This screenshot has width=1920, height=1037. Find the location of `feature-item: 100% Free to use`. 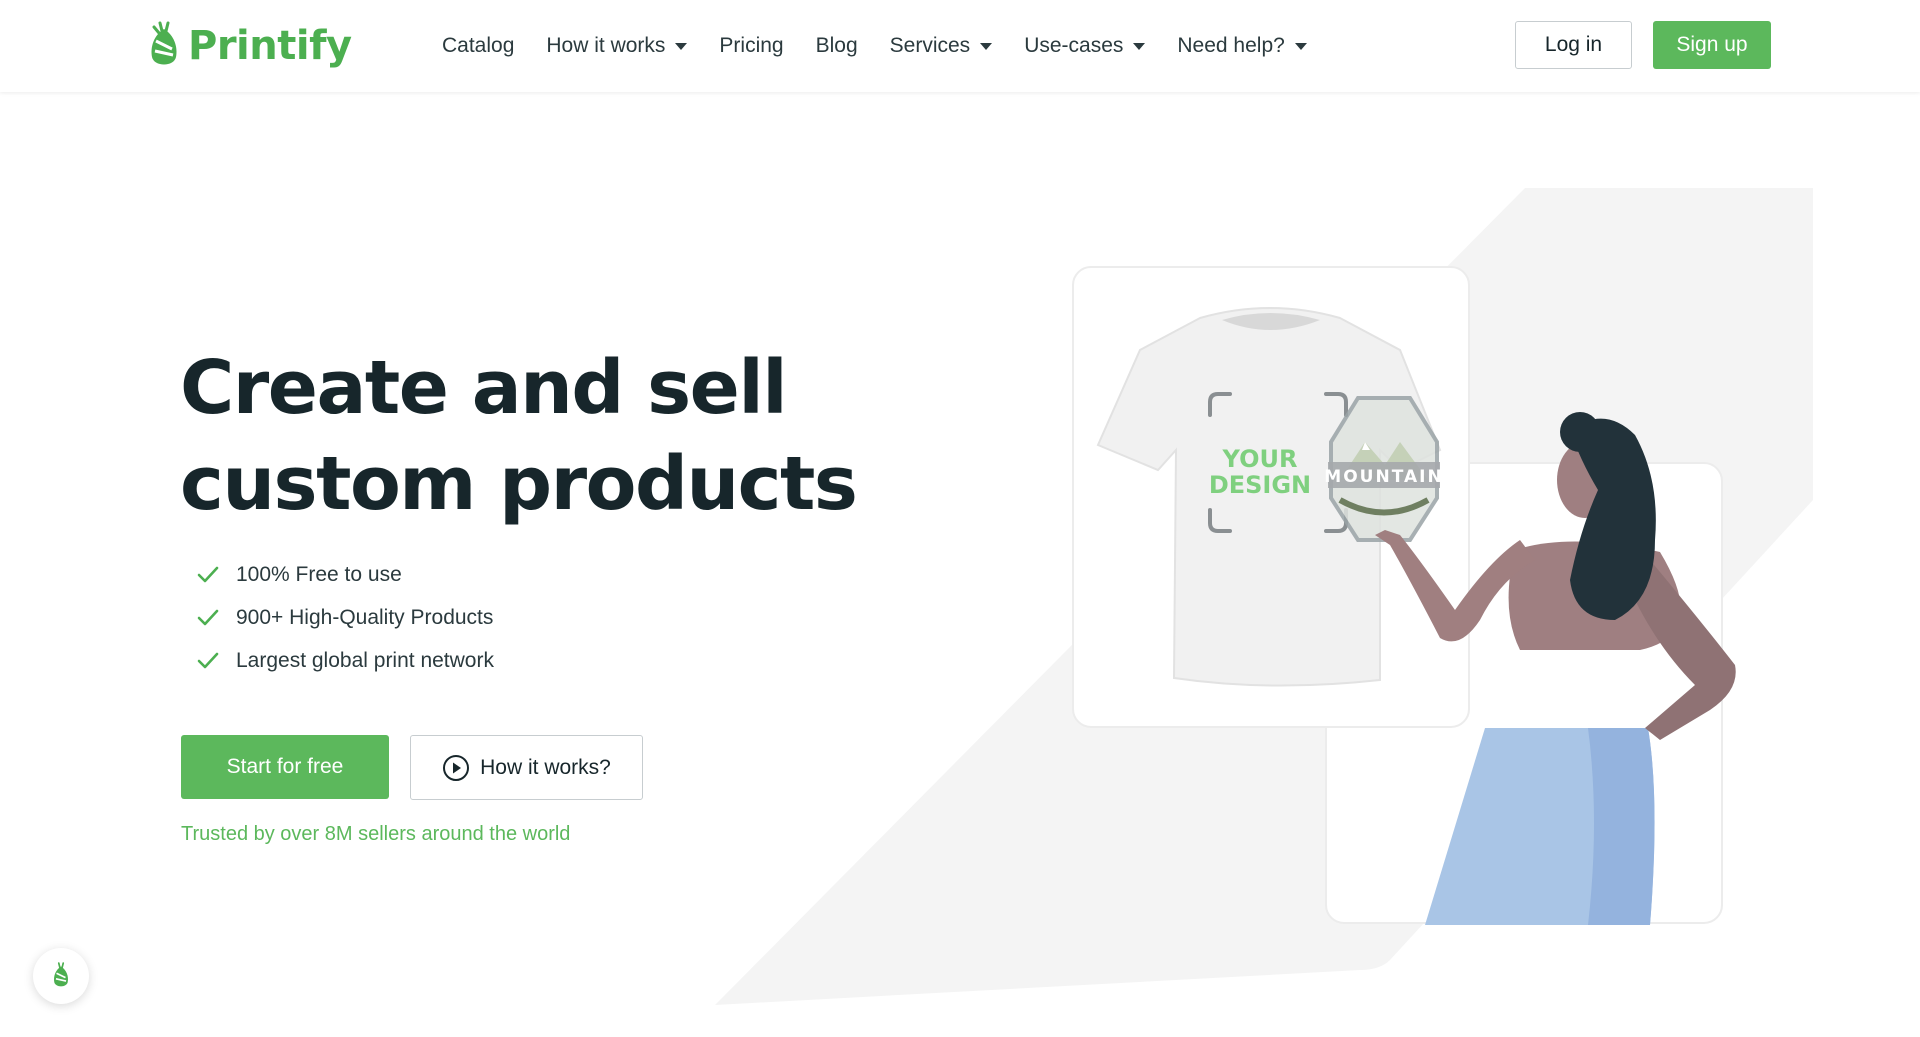

feature-item: 100% Free to use is located at coordinates (345, 574).